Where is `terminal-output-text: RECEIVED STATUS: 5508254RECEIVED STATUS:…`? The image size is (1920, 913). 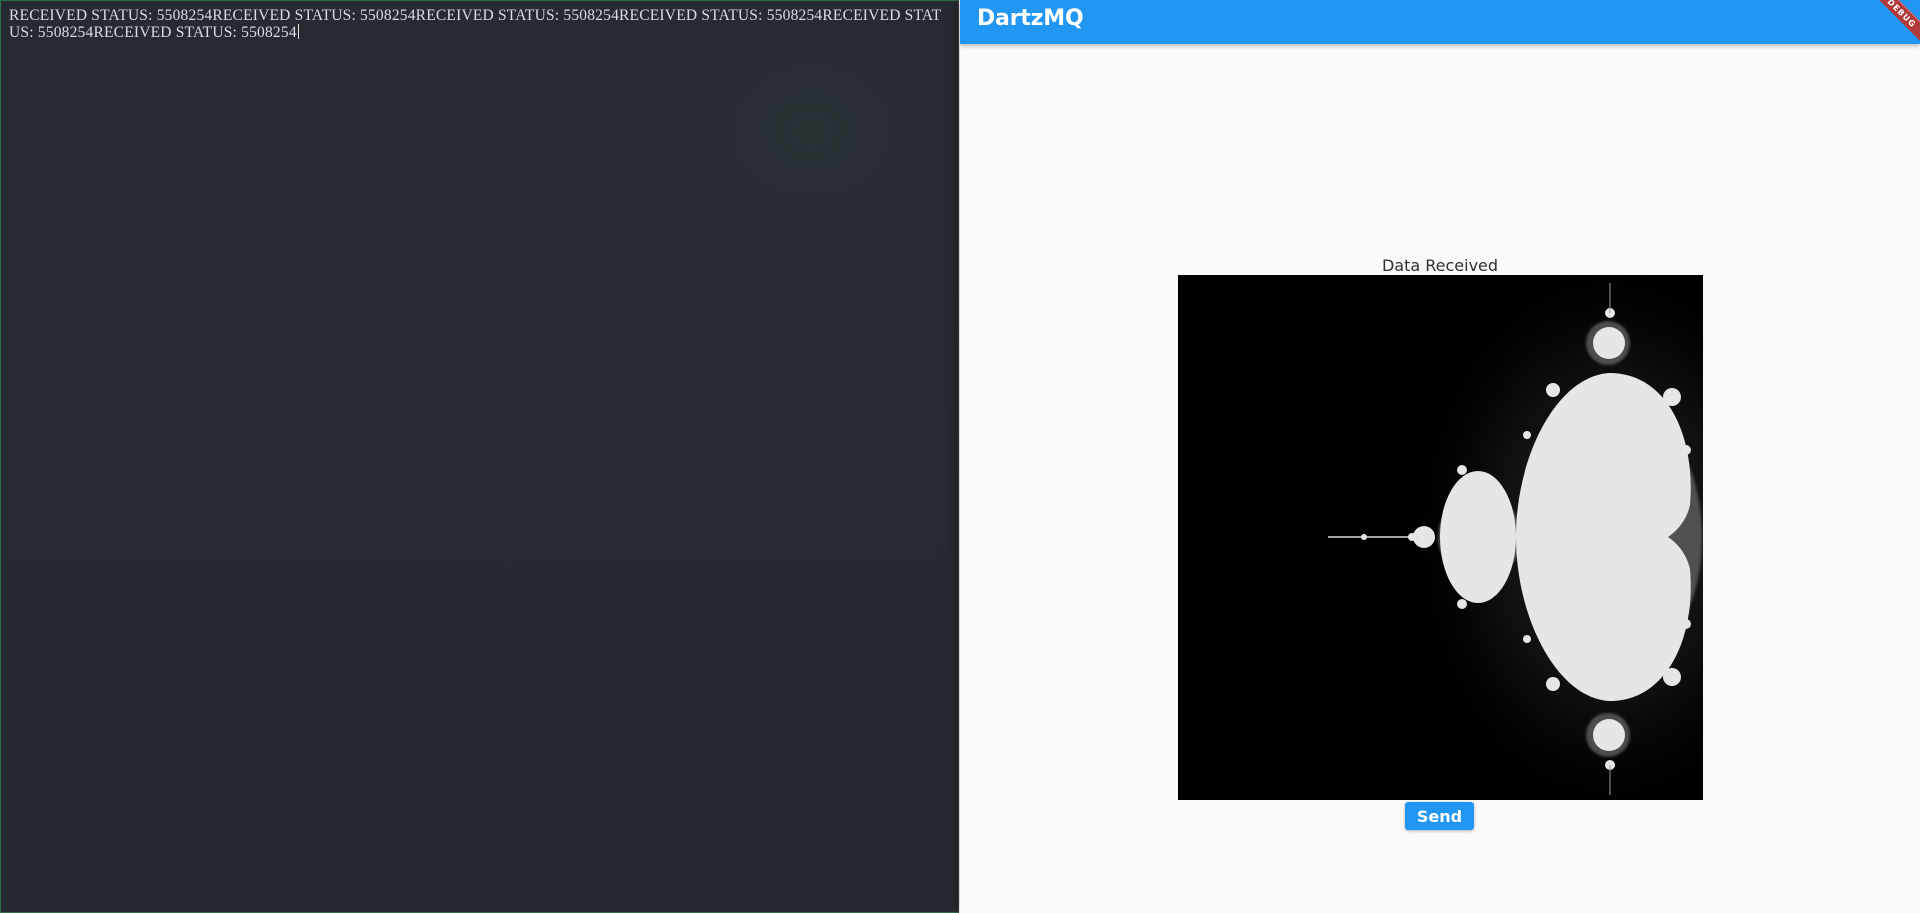 terminal-output-text: RECEIVED STATUS: 5508254RECEIVED STATUS:… is located at coordinates (475, 24).